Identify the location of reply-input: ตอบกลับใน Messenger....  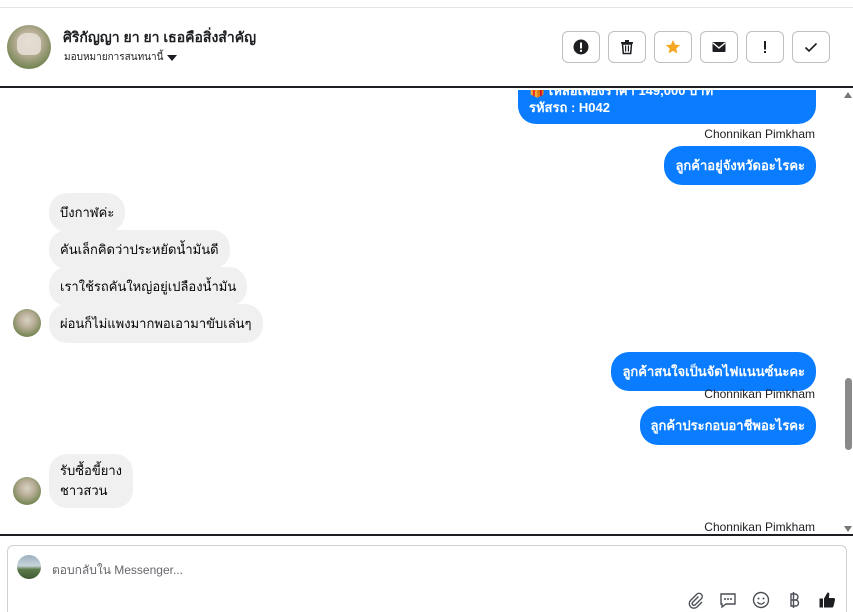
(117, 570).